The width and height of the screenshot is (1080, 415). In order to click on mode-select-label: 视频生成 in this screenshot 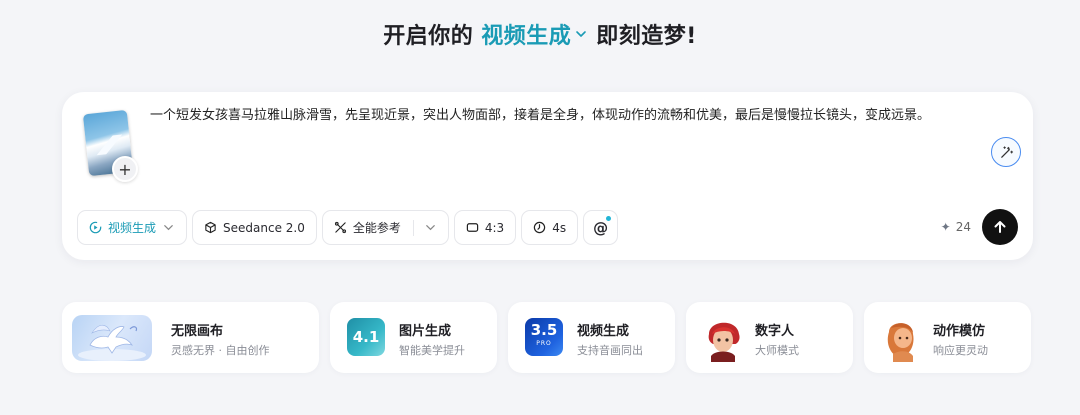, I will do `click(132, 228)`.